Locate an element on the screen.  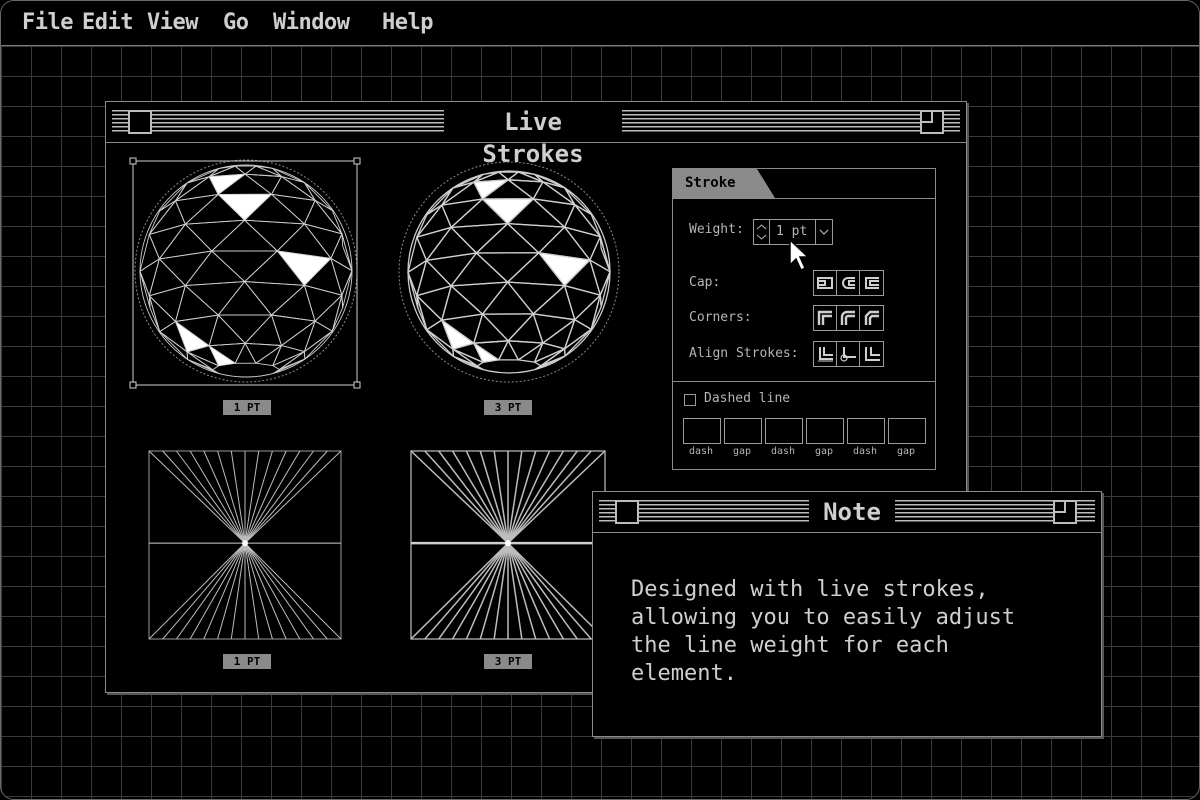
align-center-icon is located at coordinates (825, 354).